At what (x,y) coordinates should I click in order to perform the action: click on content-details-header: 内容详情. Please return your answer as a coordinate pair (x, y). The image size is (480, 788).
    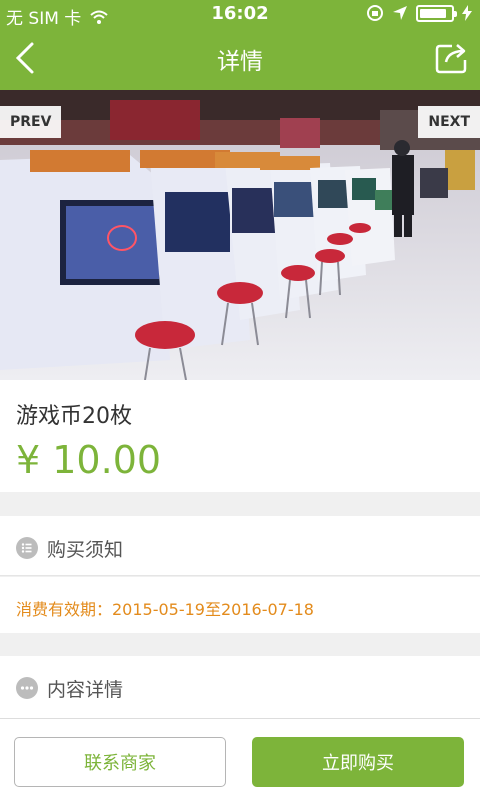
    Looking at the image, I should click on (240, 687).